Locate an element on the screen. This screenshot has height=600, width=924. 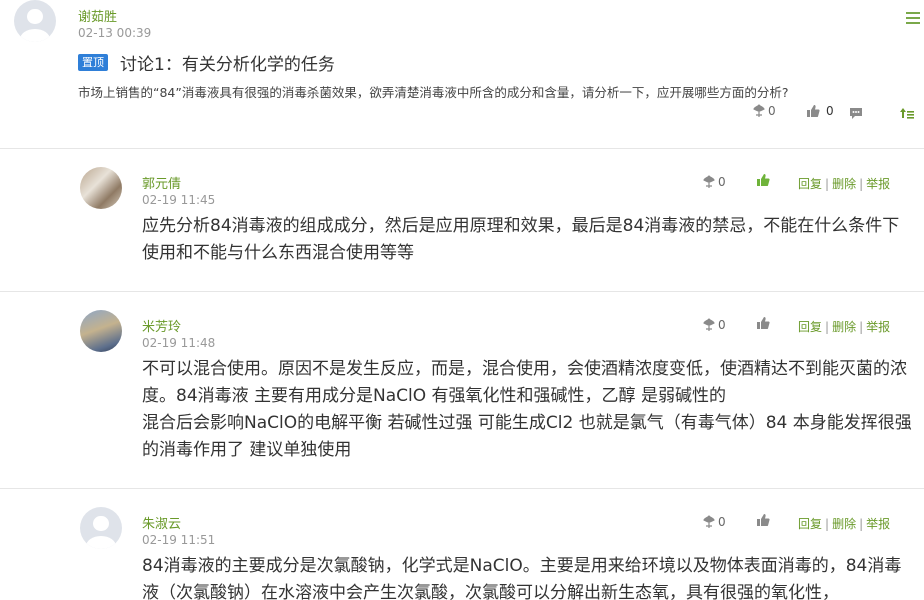
reply-time: 02-19 11:48 is located at coordinates (179, 343).